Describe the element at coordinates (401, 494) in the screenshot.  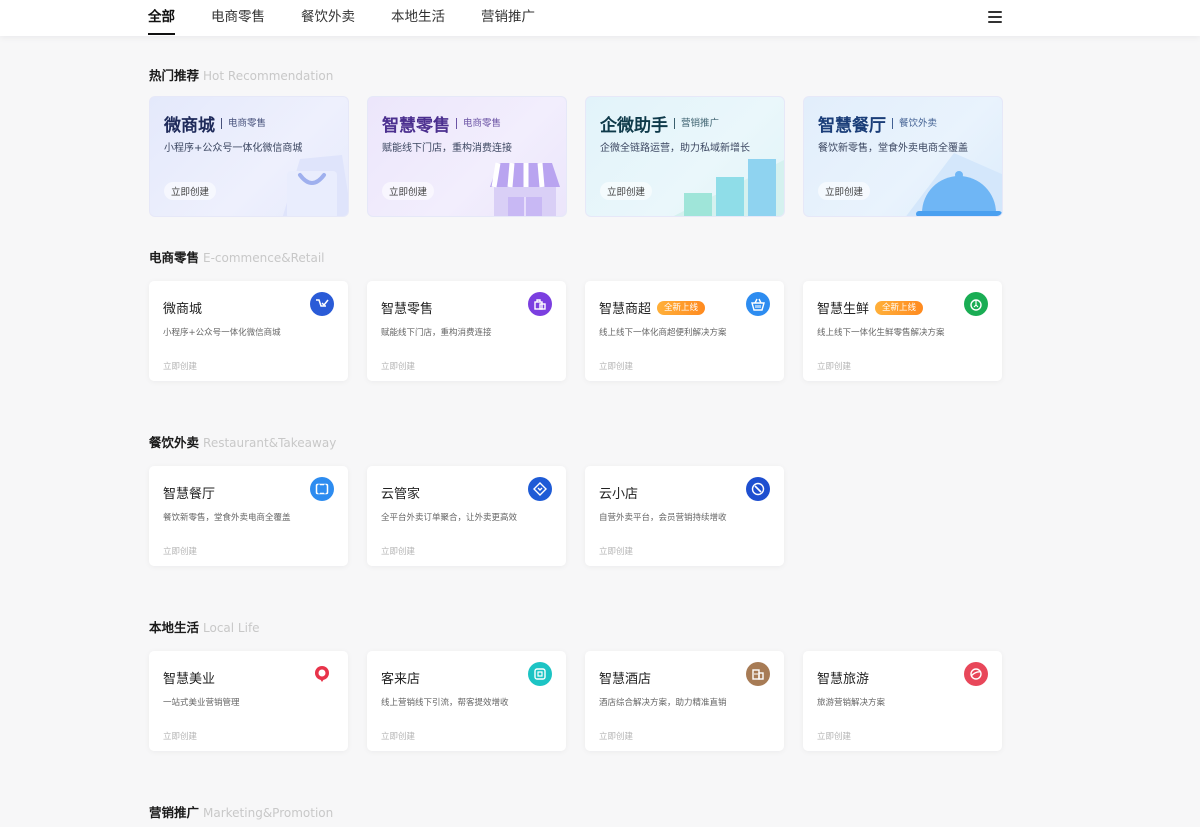
I see `card-title: 云管家` at that location.